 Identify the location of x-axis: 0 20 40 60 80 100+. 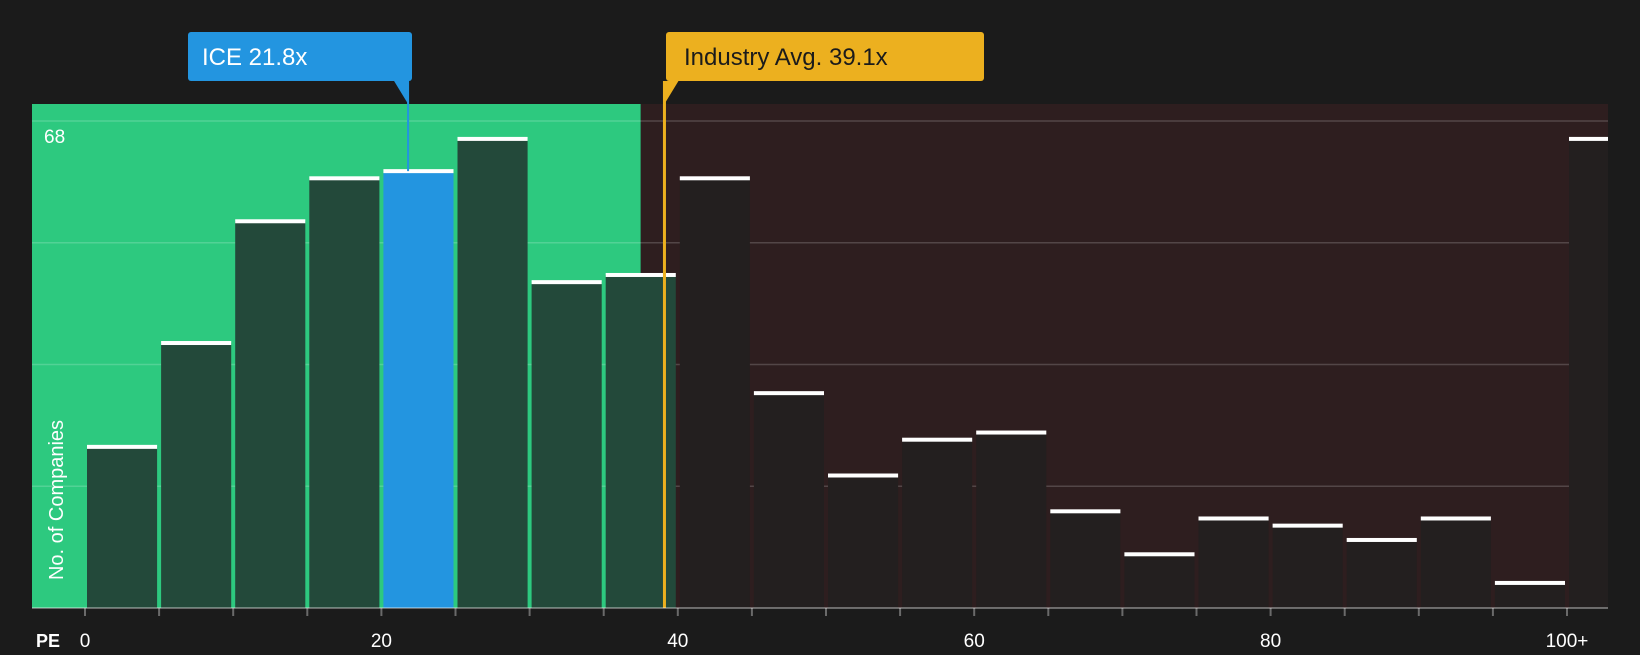
(820, 629).